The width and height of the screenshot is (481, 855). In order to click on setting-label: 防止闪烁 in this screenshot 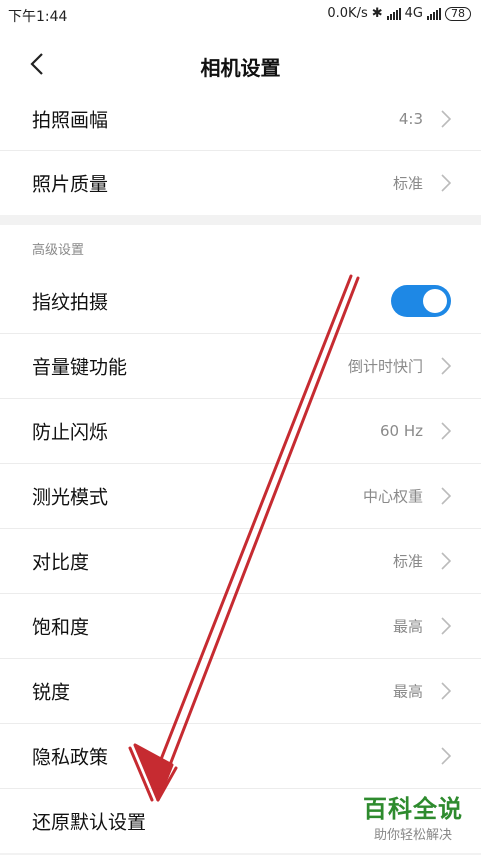, I will do `click(70, 432)`.